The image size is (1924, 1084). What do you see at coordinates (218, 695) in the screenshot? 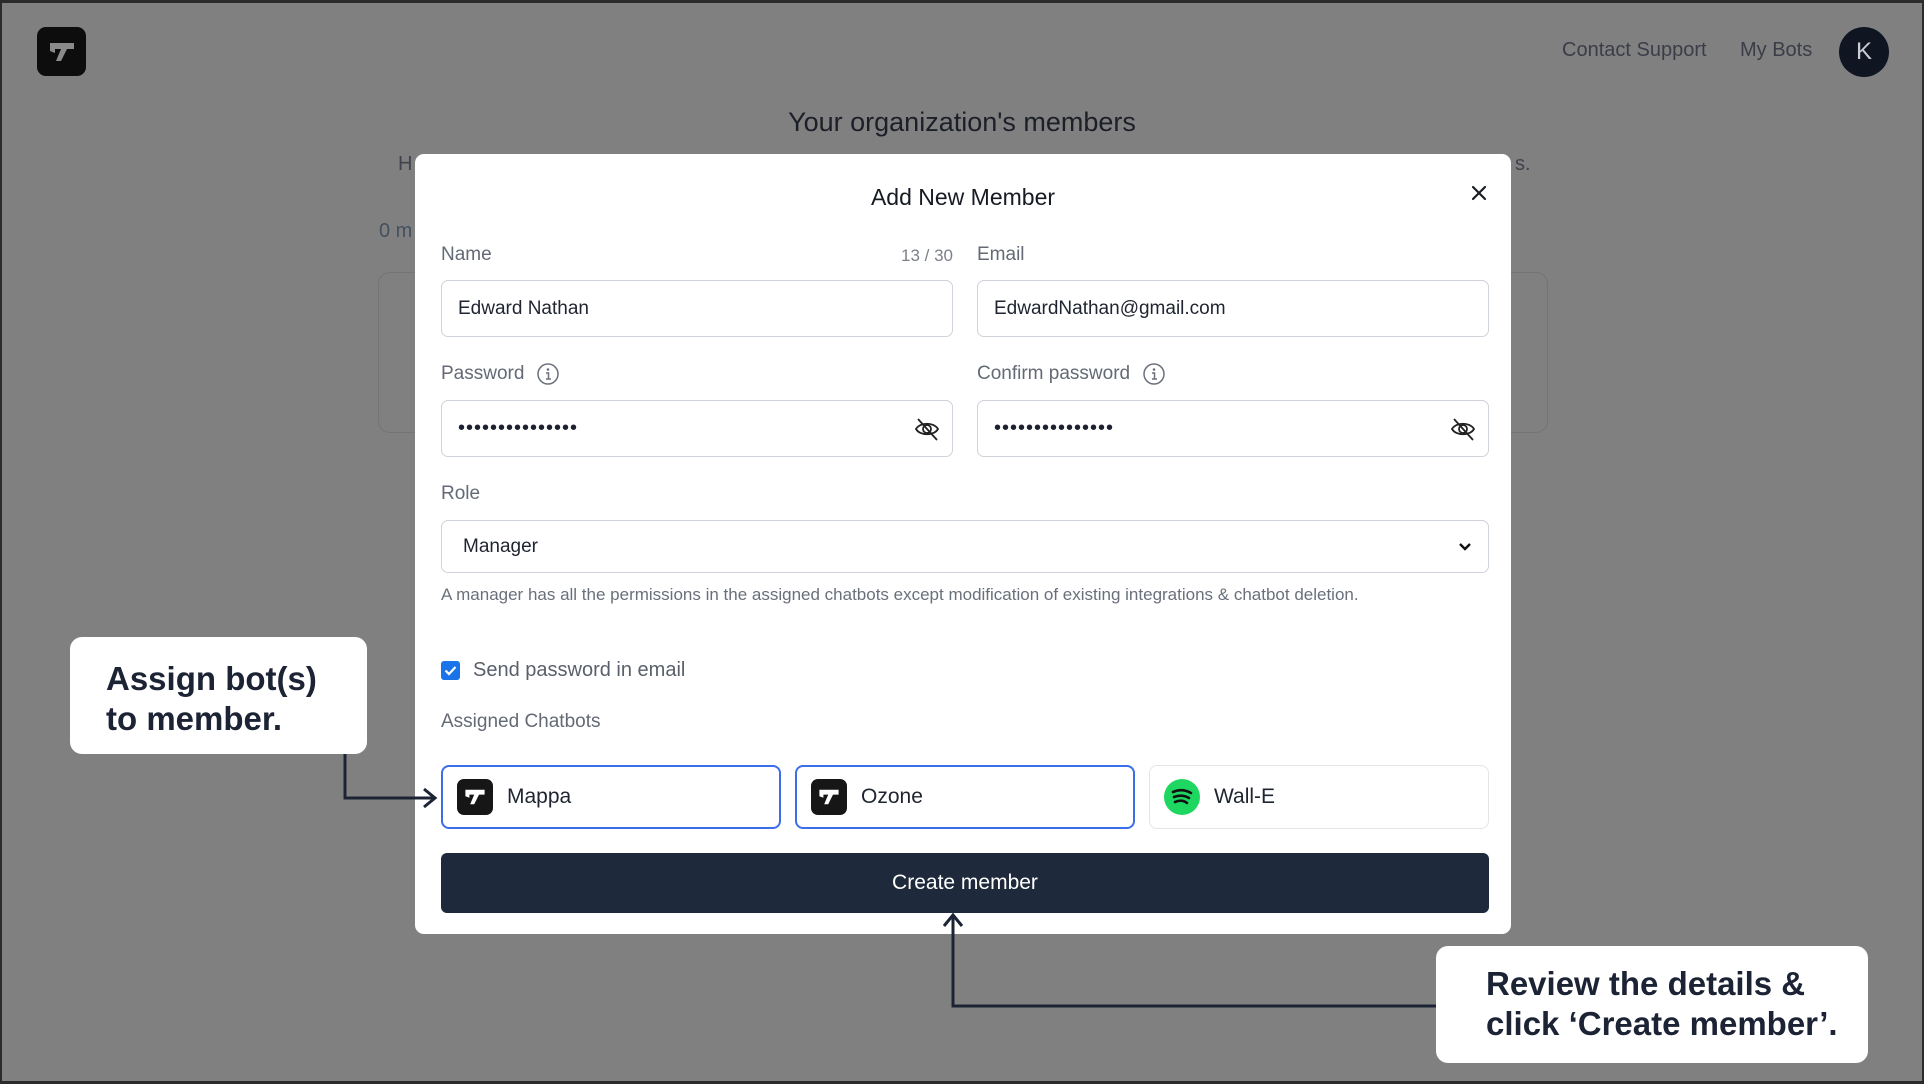
I see `assign-bots-callout: Assign bot(s) to member.` at bounding box center [218, 695].